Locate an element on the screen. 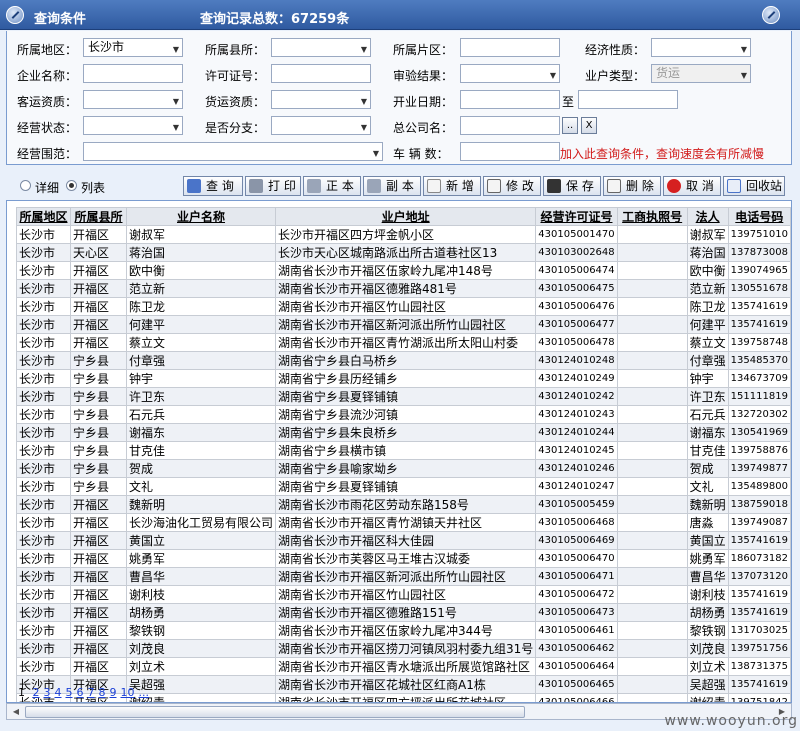 This screenshot has width=800, height=731. area-input is located at coordinates (510, 47).